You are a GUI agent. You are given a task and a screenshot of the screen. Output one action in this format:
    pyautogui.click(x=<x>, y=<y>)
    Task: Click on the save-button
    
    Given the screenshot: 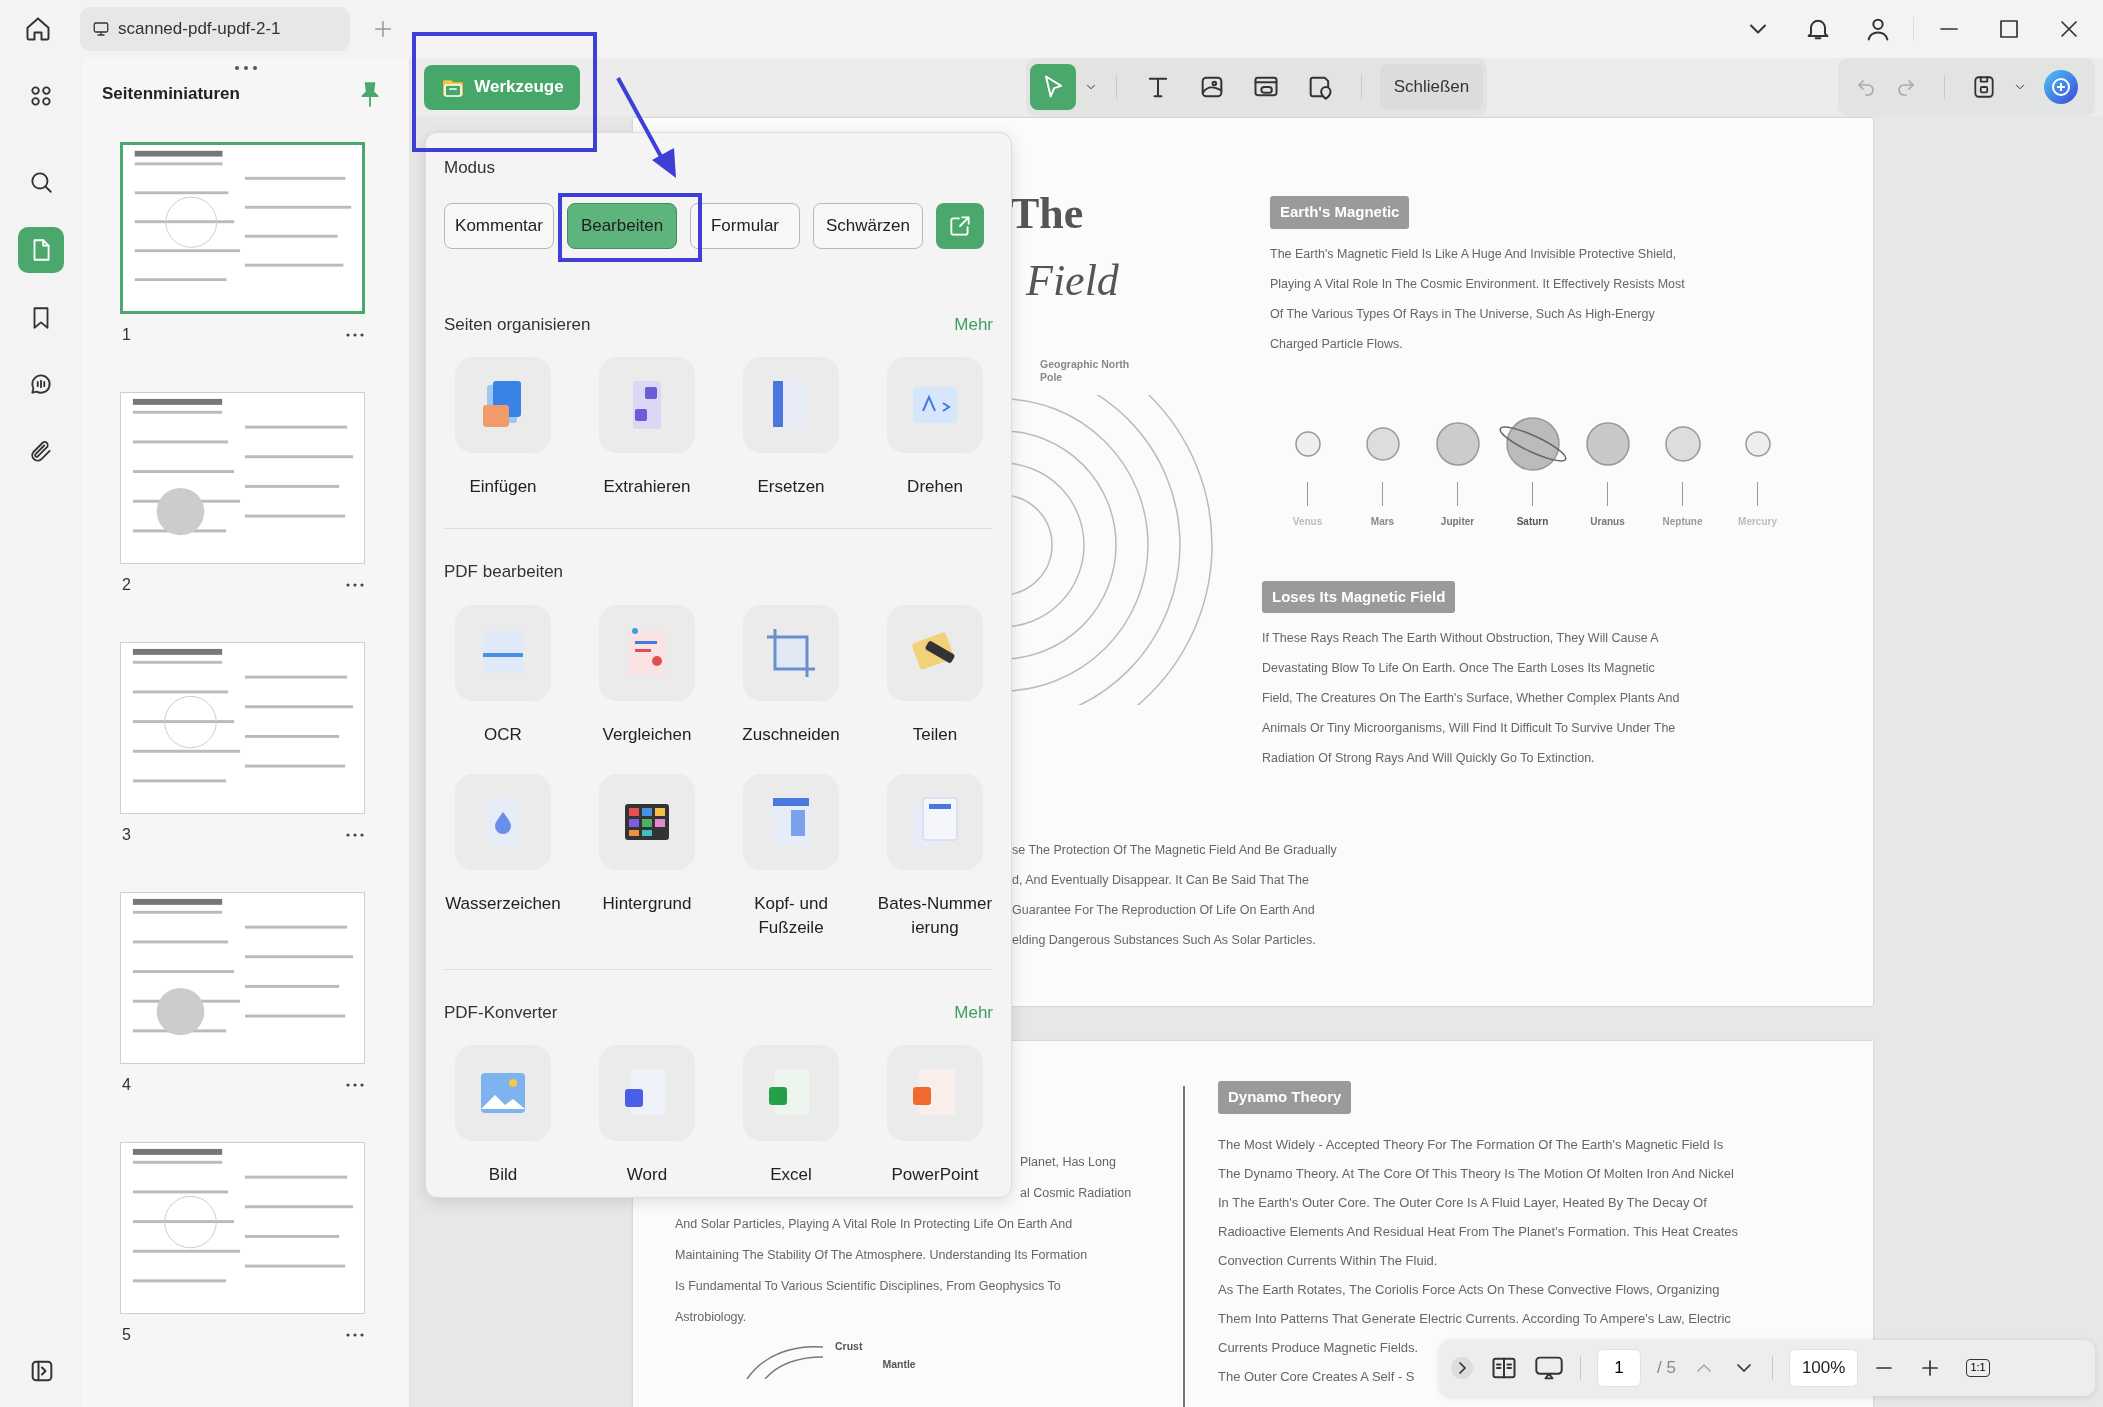 What is the action you would take?
    pyautogui.click(x=1984, y=87)
    